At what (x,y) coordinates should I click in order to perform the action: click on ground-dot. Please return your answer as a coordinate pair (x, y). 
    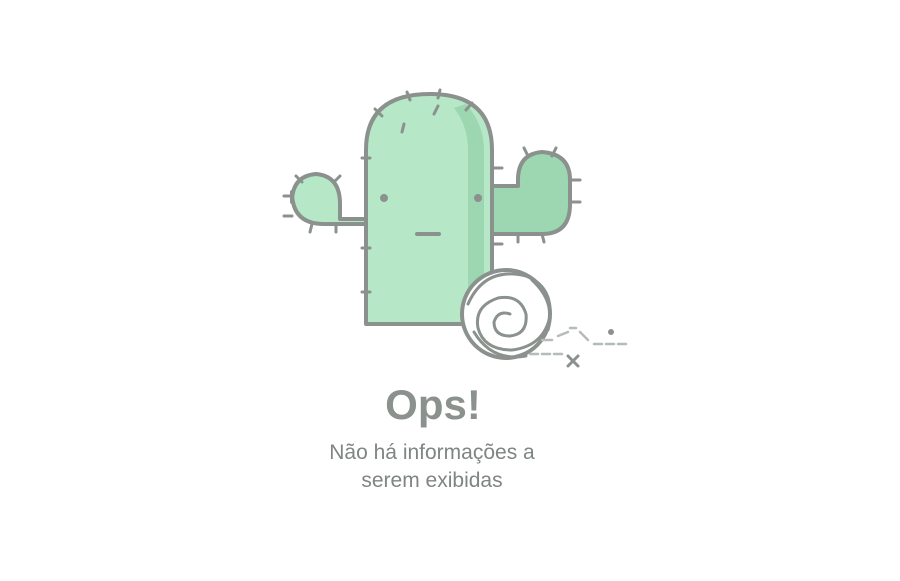
    Looking at the image, I should click on (611, 332).